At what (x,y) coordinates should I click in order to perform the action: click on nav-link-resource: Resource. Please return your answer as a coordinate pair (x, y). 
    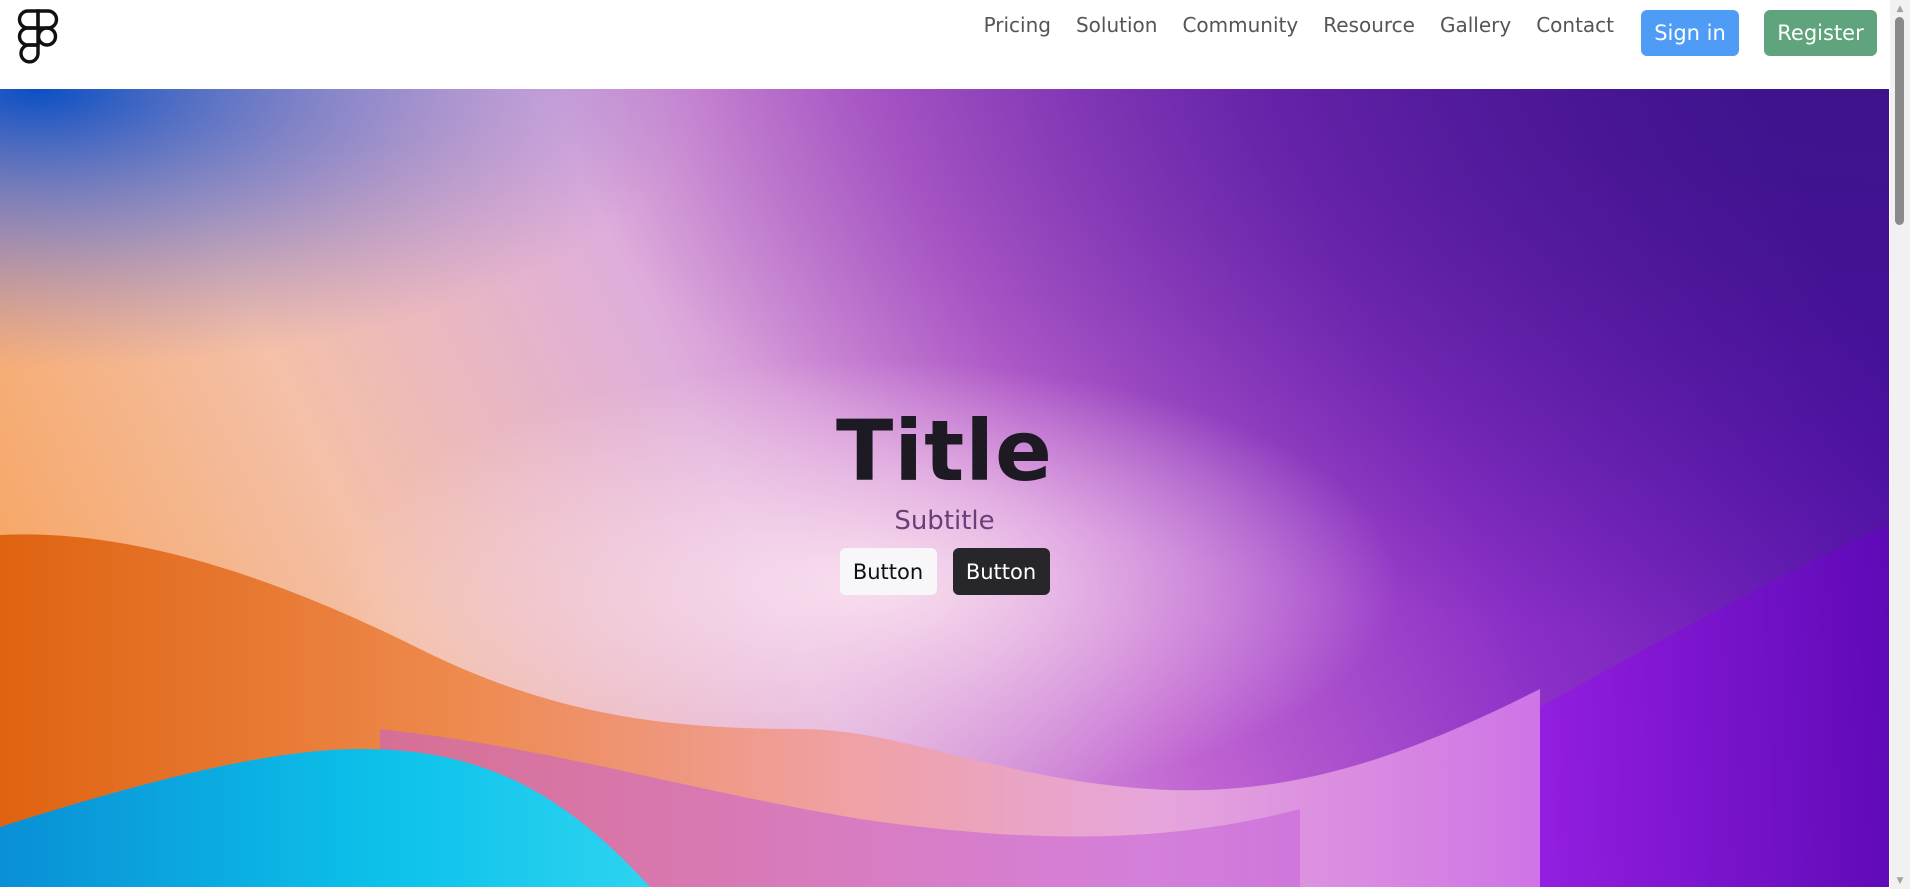
    Looking at the image, I should click on (1369, 25).